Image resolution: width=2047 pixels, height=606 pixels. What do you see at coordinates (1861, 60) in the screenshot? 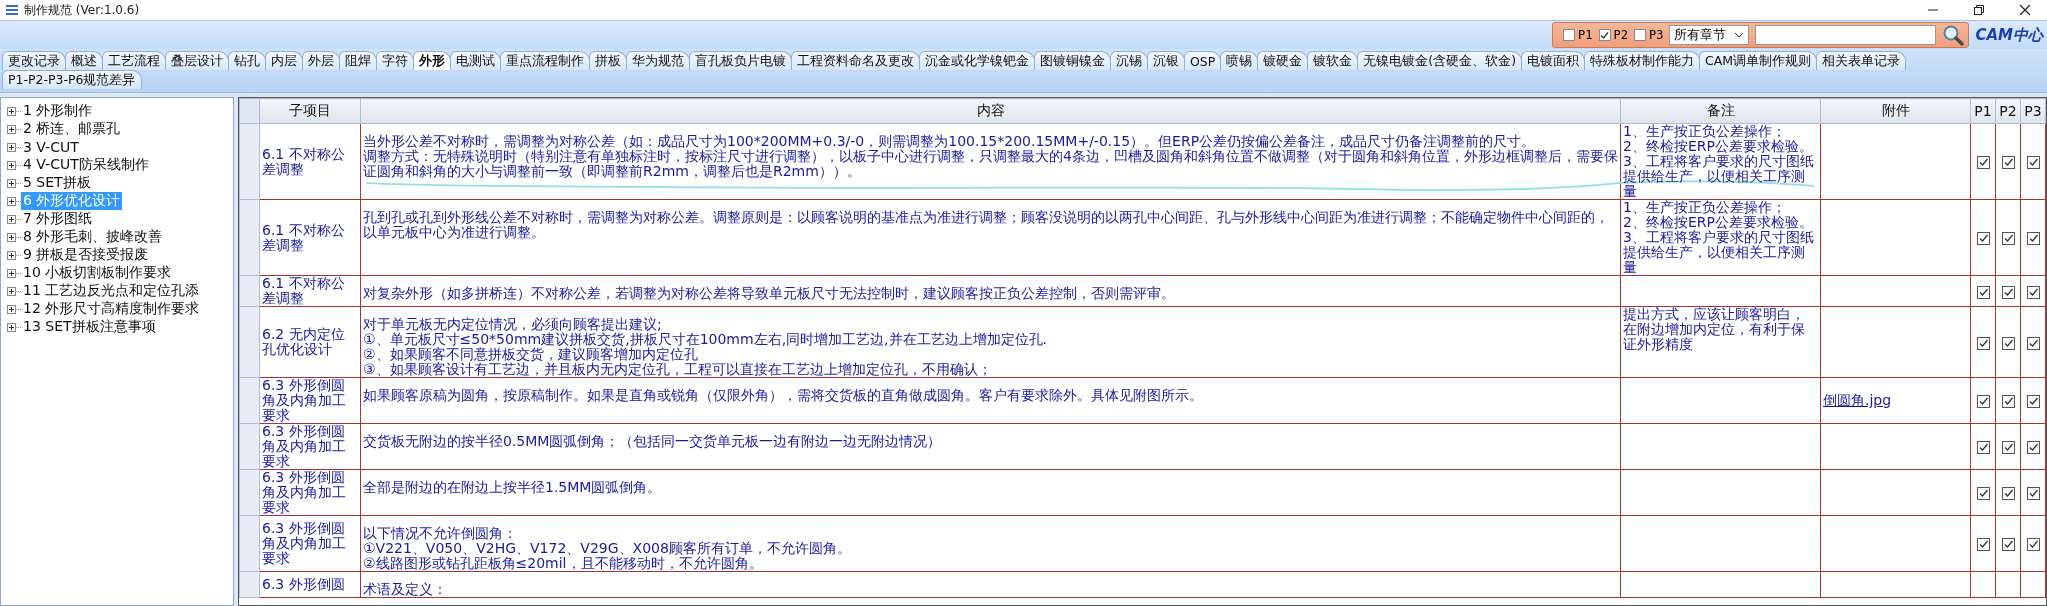
I see `tab: 相关表单记录` at bounding box center [1861, 60].